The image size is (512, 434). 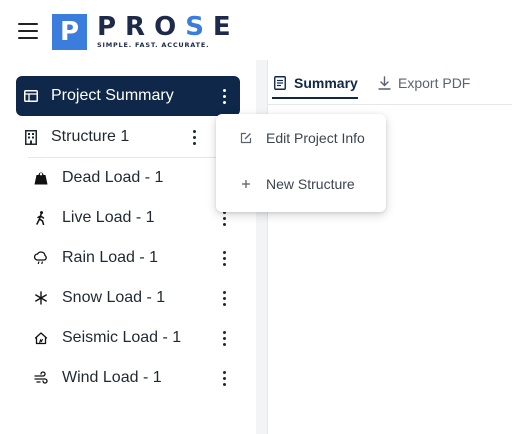 I want to click on sidebar-item-label: Seismic Load - 1, so click(x=122, y=337).